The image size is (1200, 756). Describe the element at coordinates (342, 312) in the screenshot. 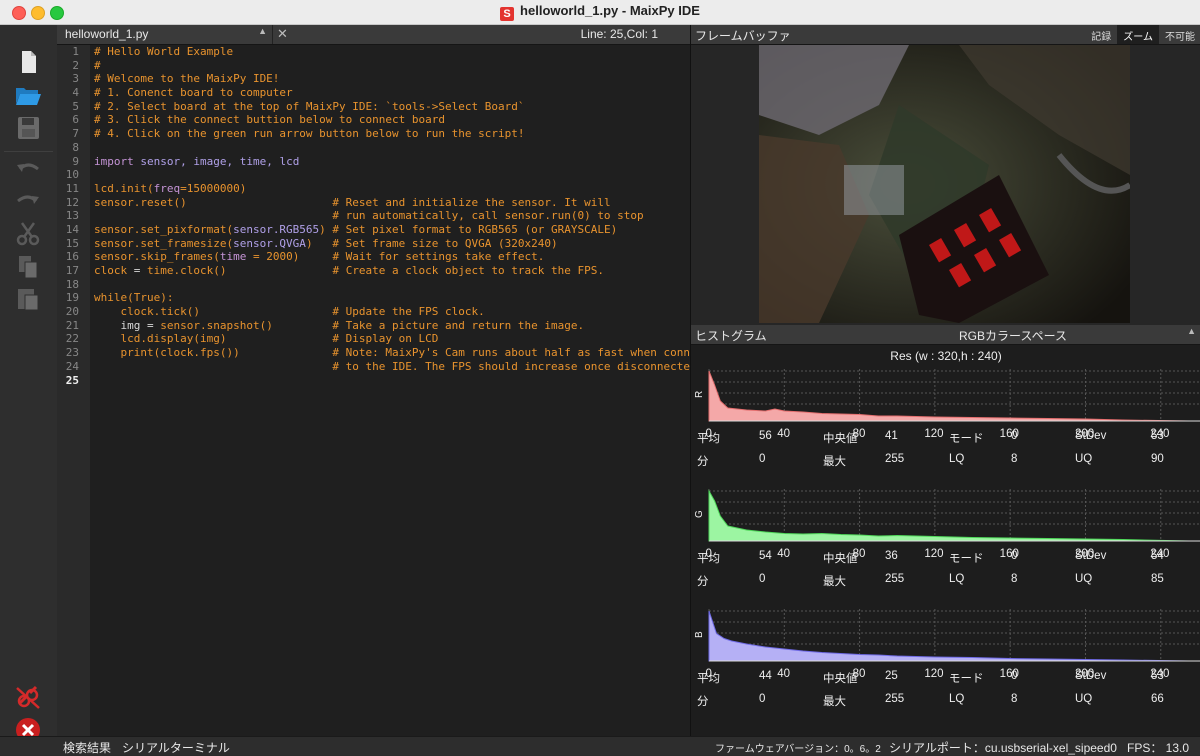

I see `code-token: # Update the FPS clock.` at that location.